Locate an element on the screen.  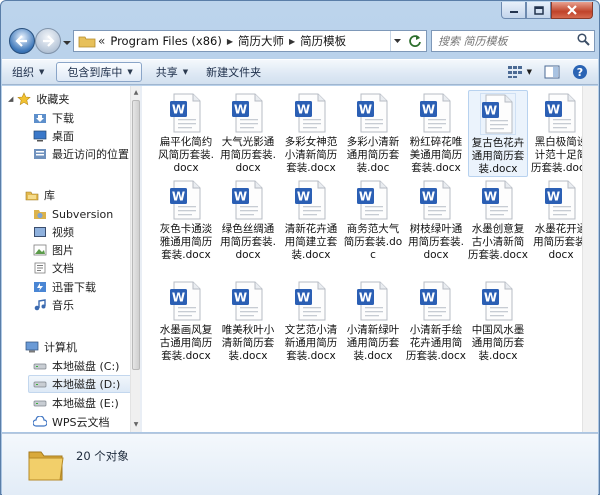
nav-thunder-downloads: 迅雷下载 is located at coordinates (64, 287).